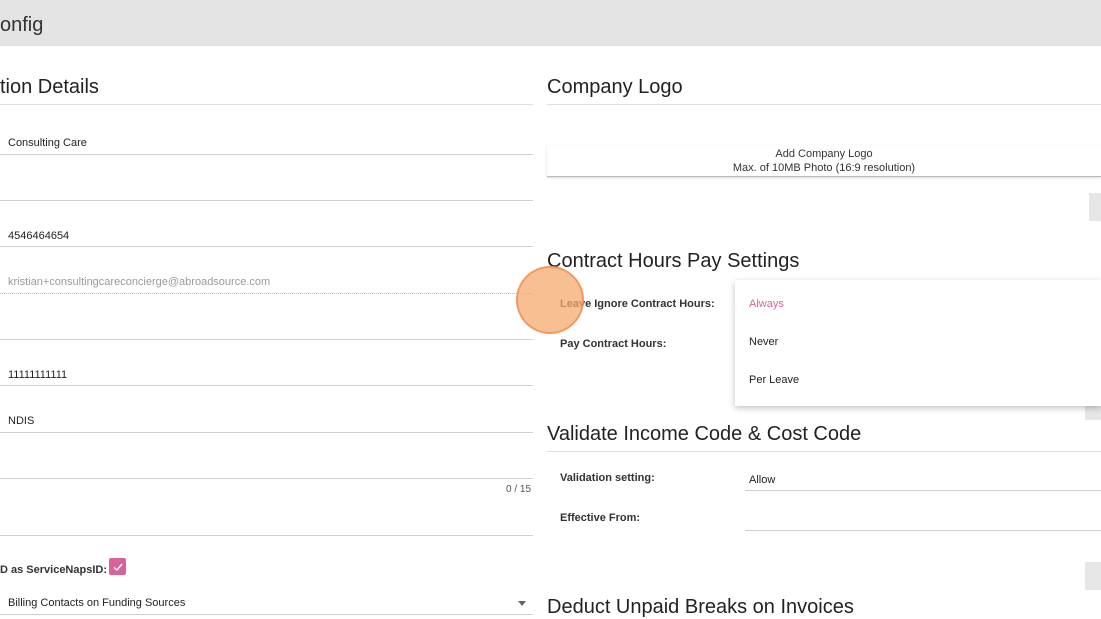 Image resolution: width=1101 pixels, height=619 pixels. I want to click on phone-field: 4546464654, so click(38, 236).